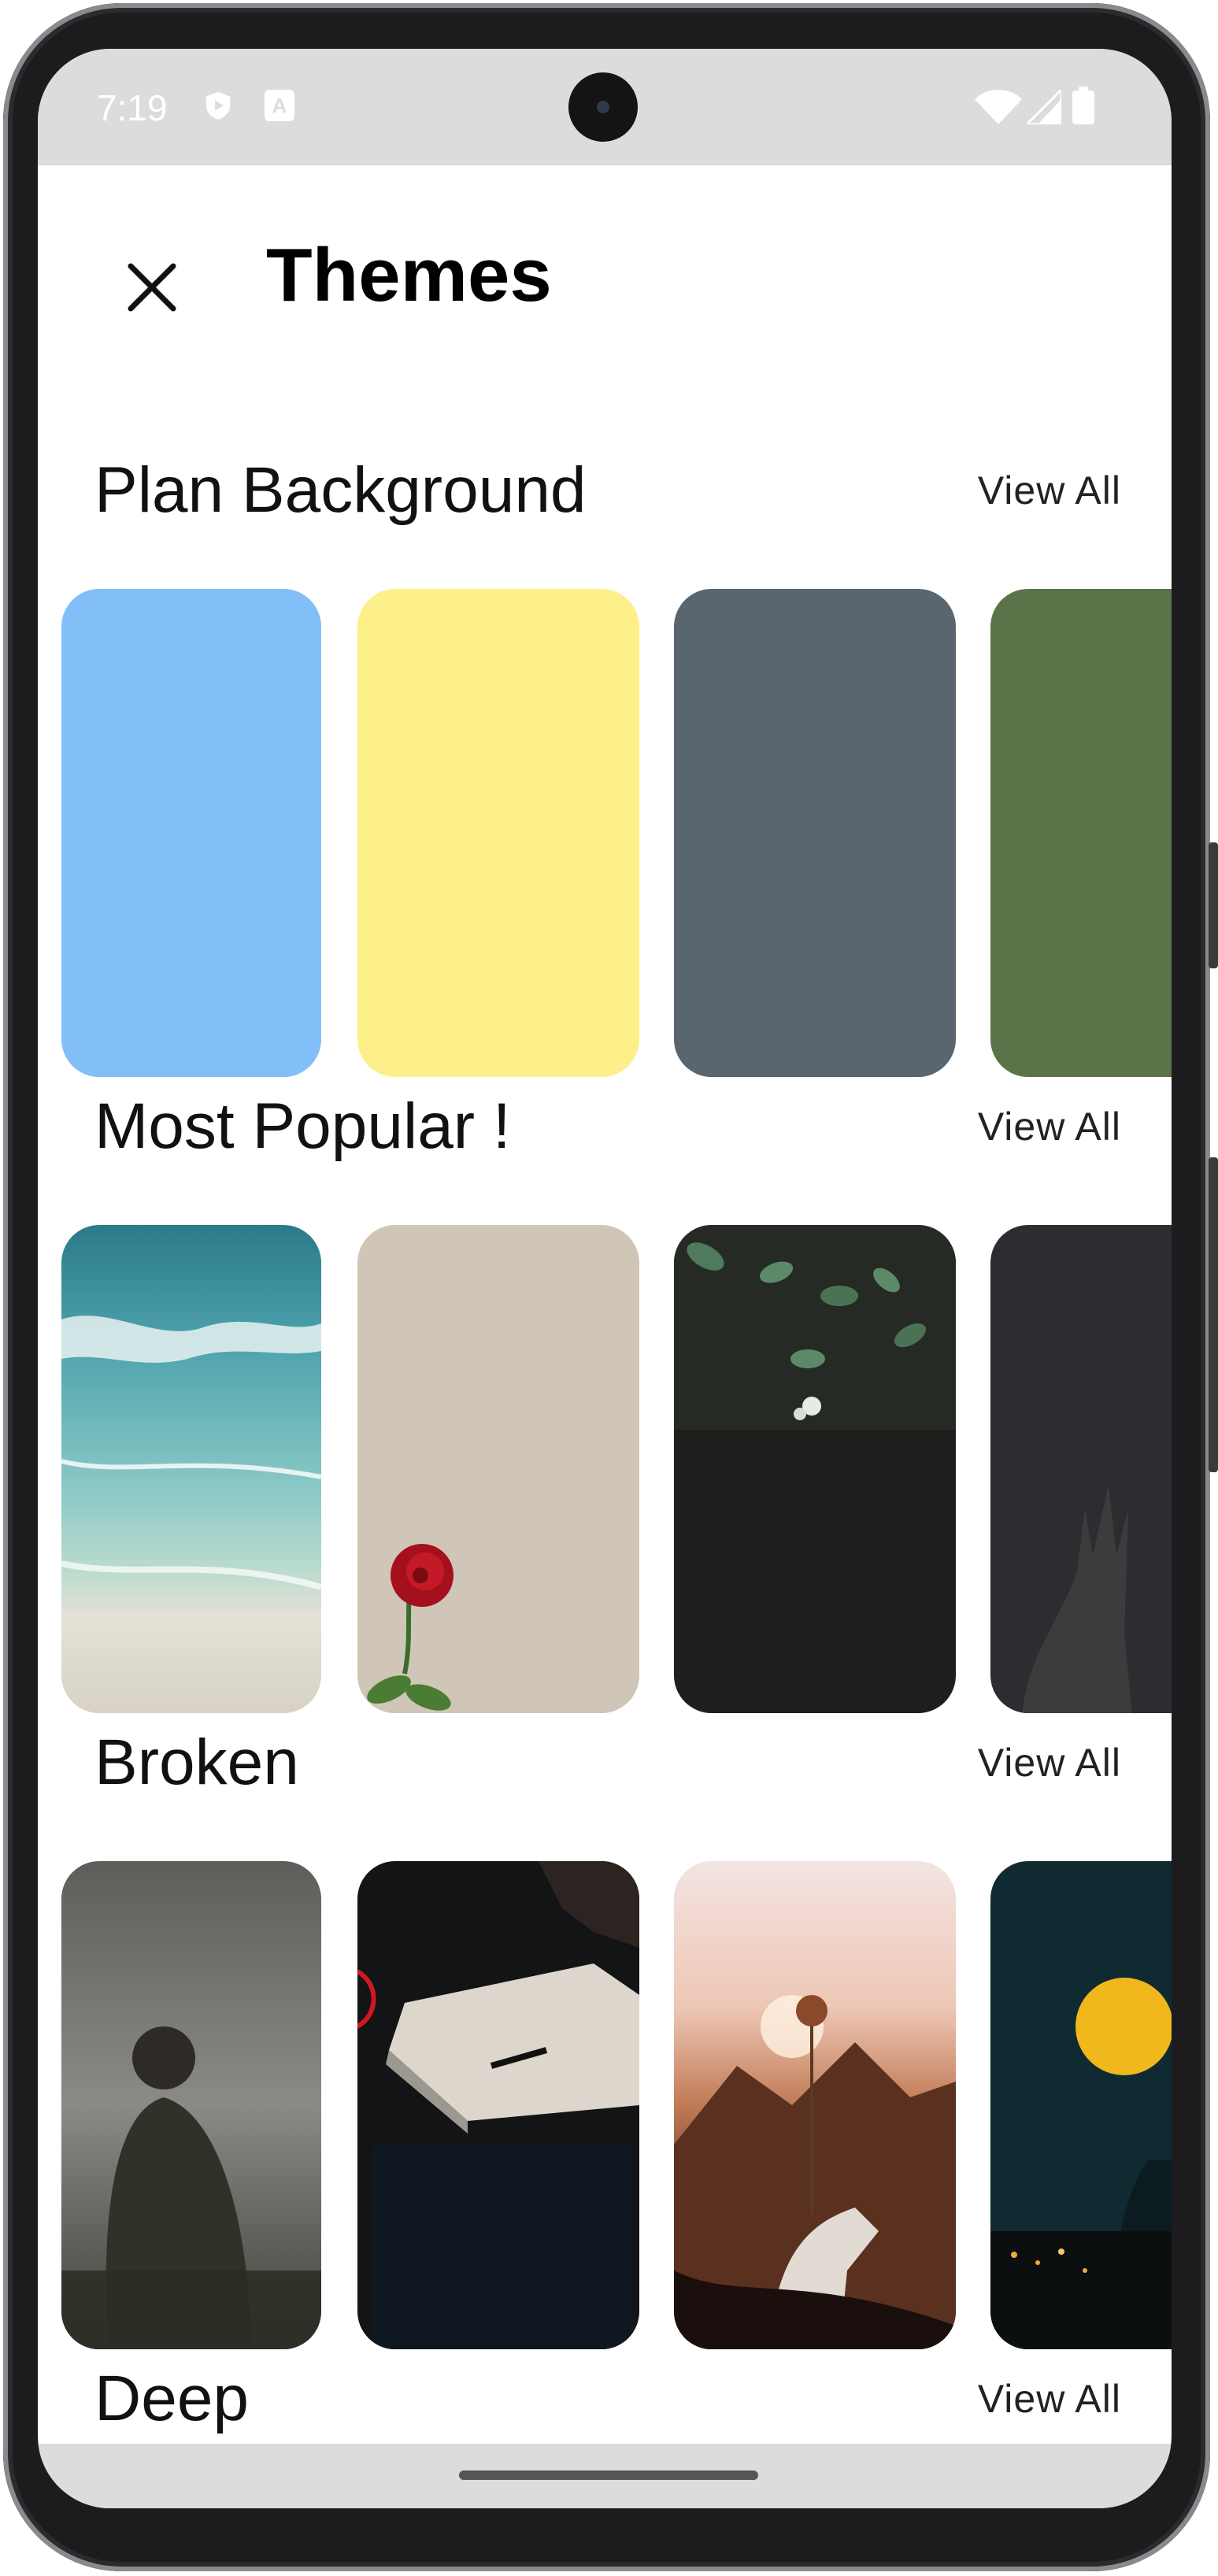 Image resolution: width=1218 pixels, height=2576 pixels. What do you see at coordinates (605, 263) in the screenshot?
I see `app-bar: Themes` at bounding box center [605, 263].